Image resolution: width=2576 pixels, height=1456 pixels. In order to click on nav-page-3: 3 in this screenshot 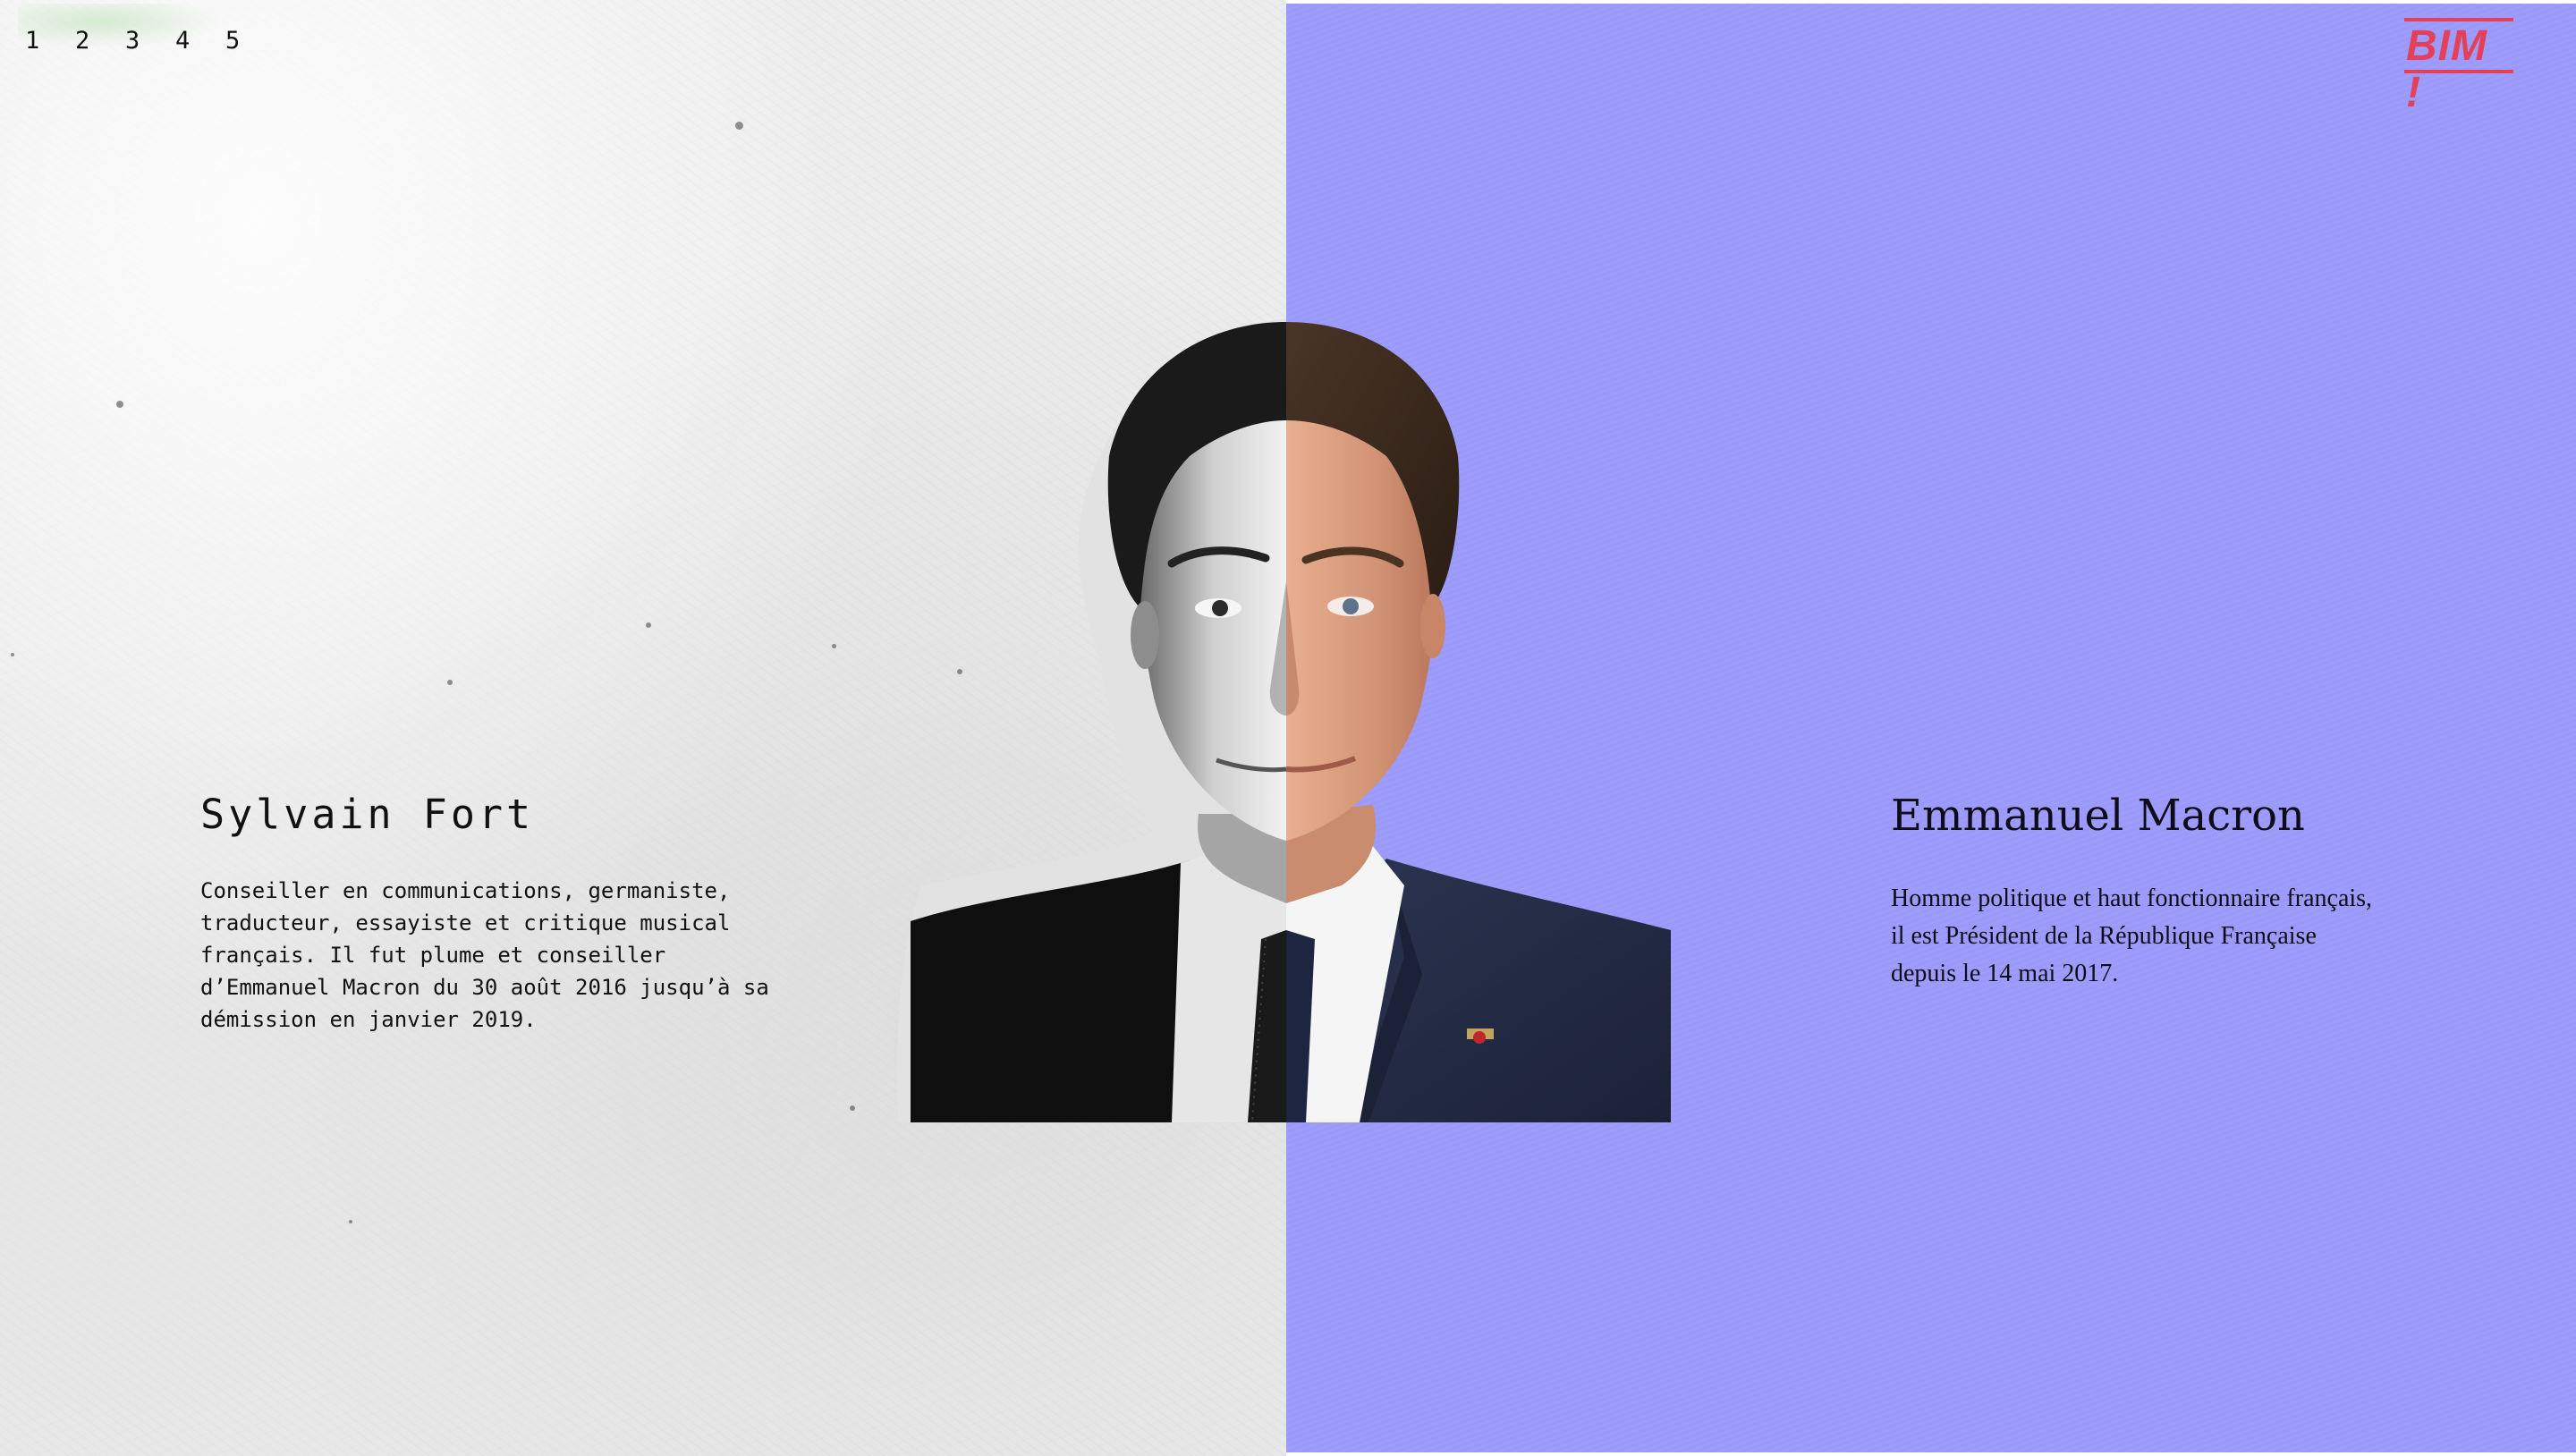, I will do `click(150, 41)`.